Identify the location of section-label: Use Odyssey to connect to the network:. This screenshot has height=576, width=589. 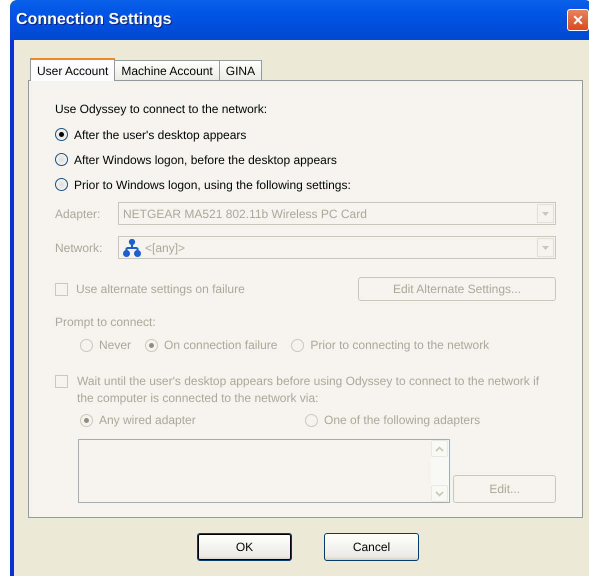
(161, 109).